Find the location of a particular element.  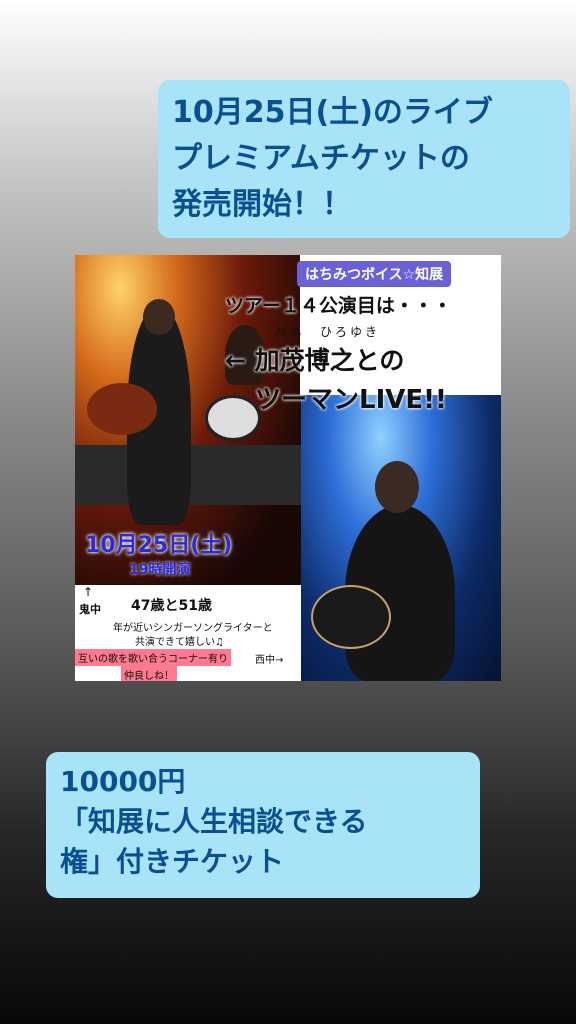

promo-caption-bottom: 10000円 「知展に人生相談できる 権」付きチケット is located at coordinates (263, 825).